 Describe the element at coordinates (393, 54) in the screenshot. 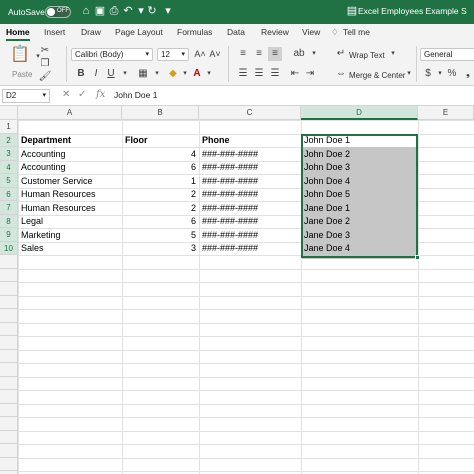

I see `wrap-text-dropdown-icon: ▾` at that location.